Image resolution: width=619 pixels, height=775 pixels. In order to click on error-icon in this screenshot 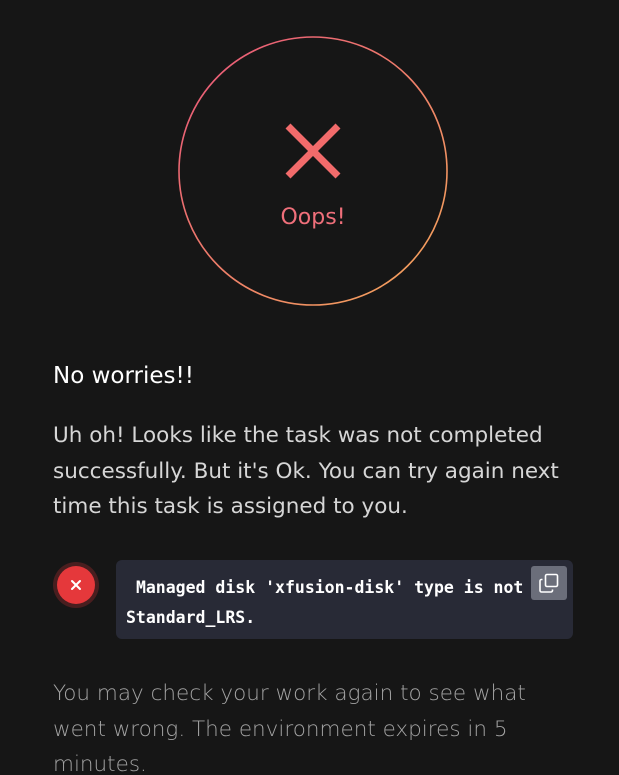, I will do `click(76, 585)`.